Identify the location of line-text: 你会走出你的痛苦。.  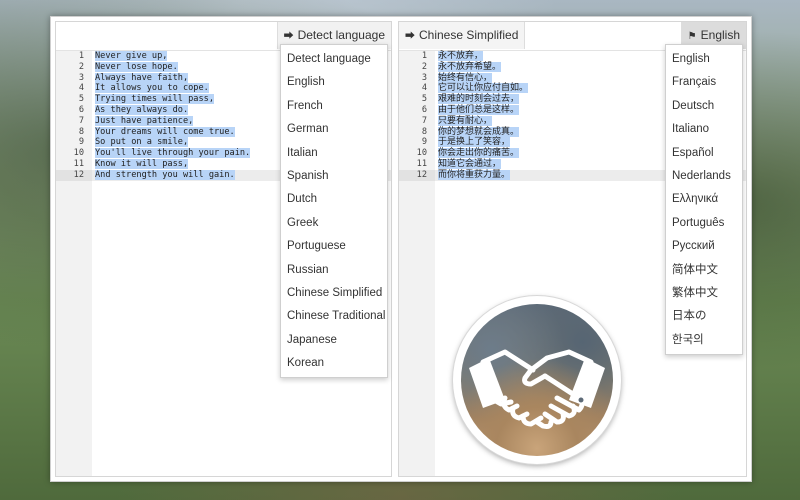
(479, 153).